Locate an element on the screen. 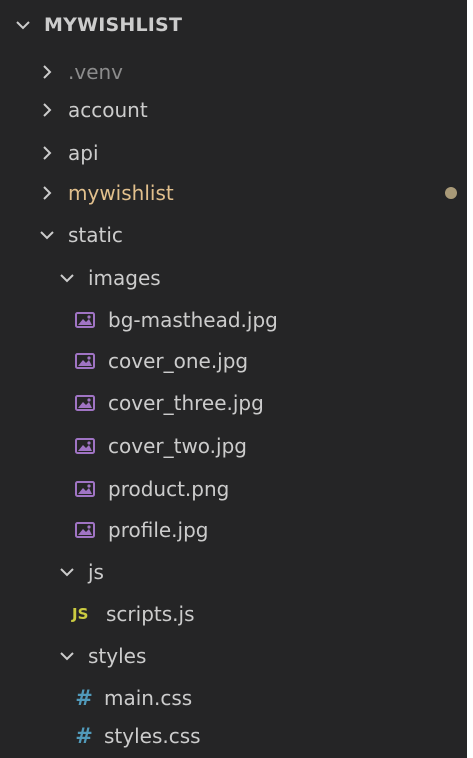 The height and width of the screenshot is (758, 473). tree-item-label: cover_three.jpg is located at coordinates (186, 403).